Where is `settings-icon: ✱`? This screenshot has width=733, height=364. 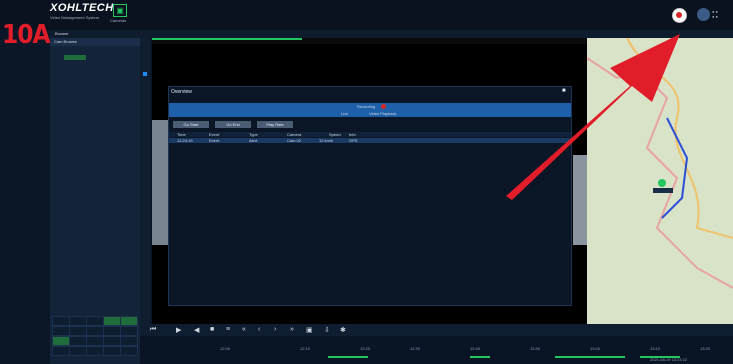
settings-icon: ✱ is located at coordinates (343, 330).